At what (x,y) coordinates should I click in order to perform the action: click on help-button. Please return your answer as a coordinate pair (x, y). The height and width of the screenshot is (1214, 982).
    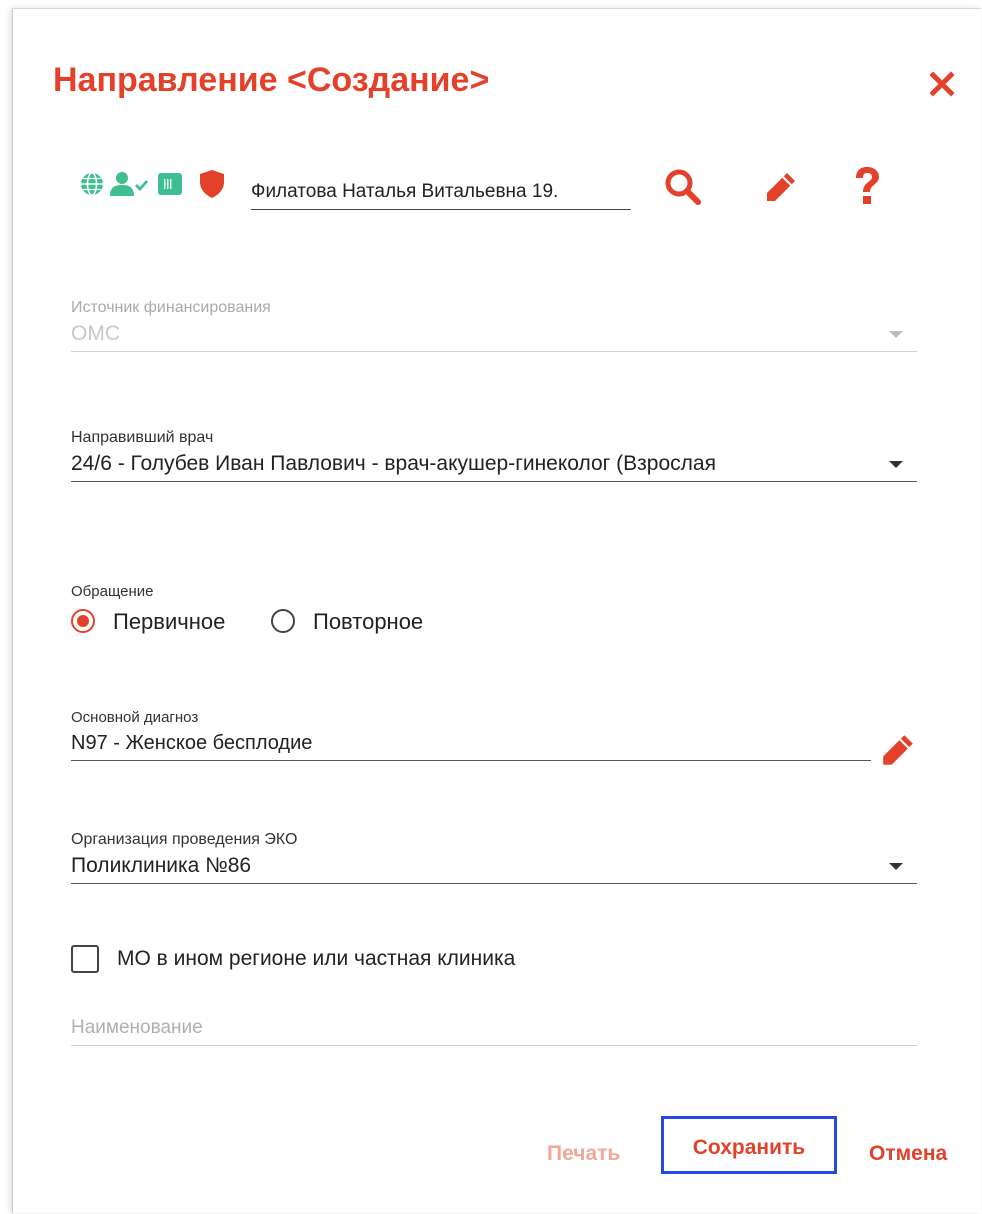
    Looking at the image, I should click on (867, 188).